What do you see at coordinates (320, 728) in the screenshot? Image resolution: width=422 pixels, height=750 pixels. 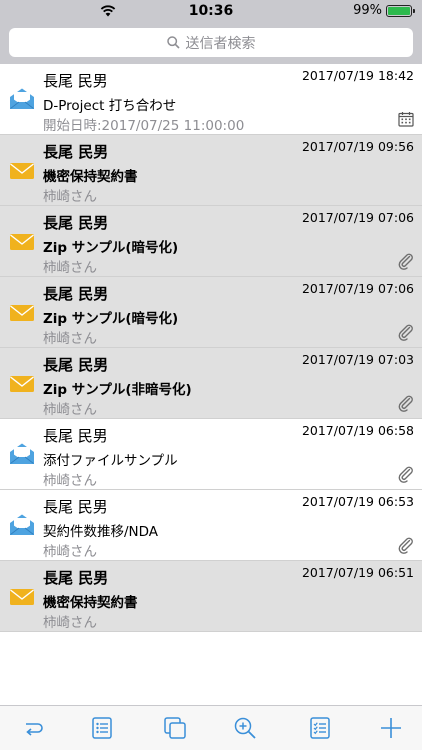 I see `checklist-icon` at bounding box center [320, 728].